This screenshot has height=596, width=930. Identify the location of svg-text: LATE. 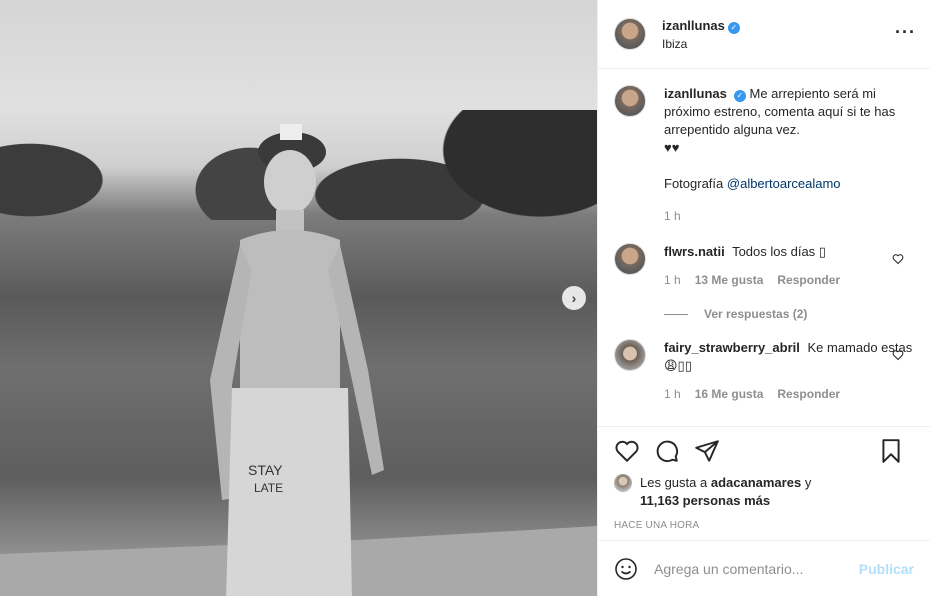
(268, 488).